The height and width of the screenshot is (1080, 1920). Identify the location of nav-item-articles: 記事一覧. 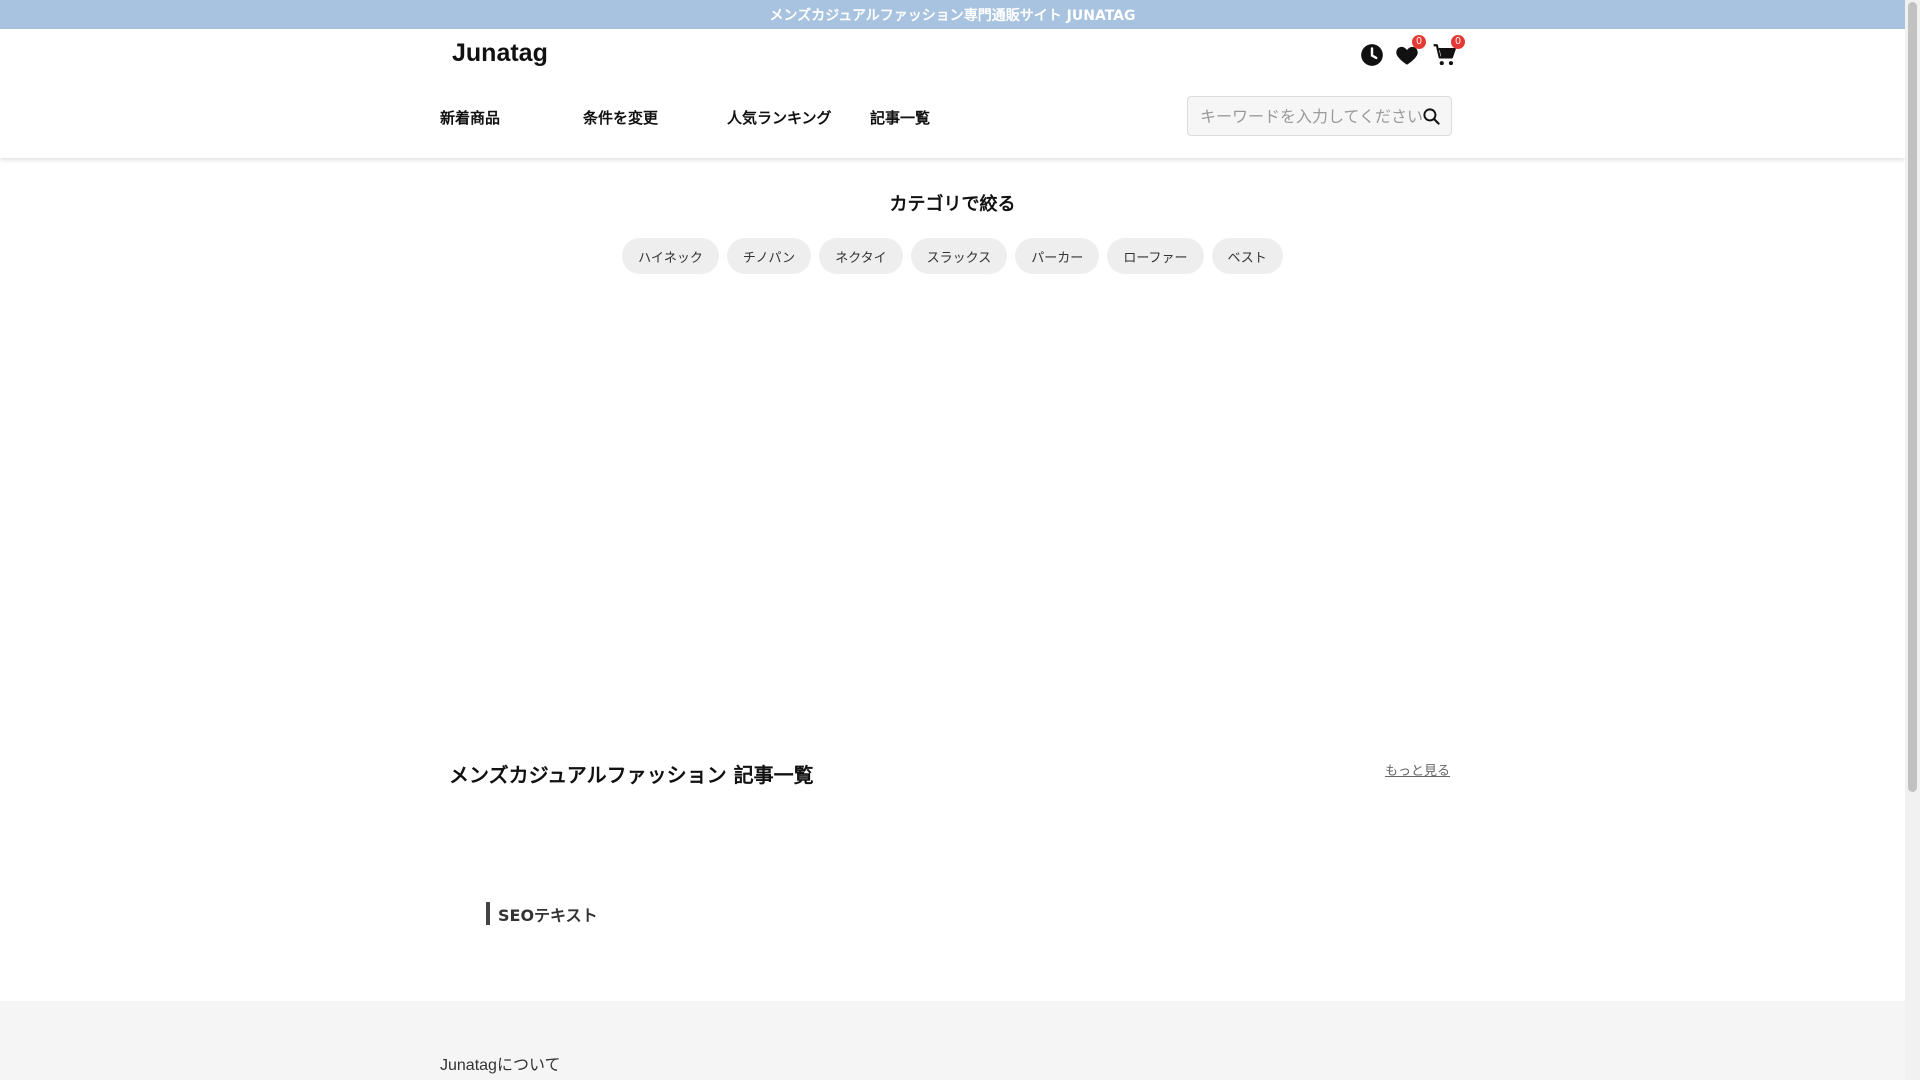
(900, 117).